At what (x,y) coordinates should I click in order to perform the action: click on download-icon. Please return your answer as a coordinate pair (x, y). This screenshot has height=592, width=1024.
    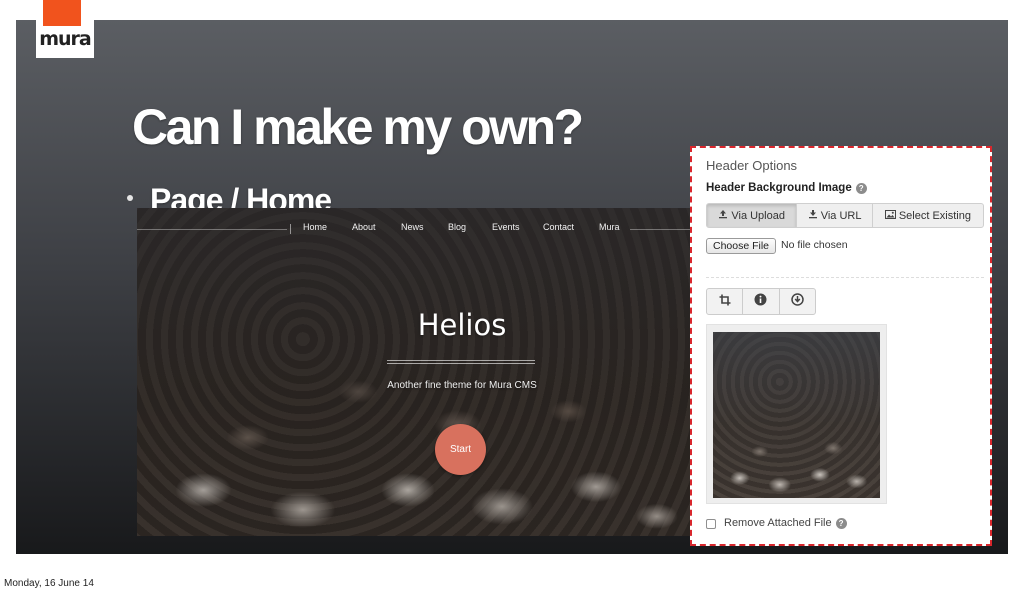
    Looking at the image, I should click on (813, 215).